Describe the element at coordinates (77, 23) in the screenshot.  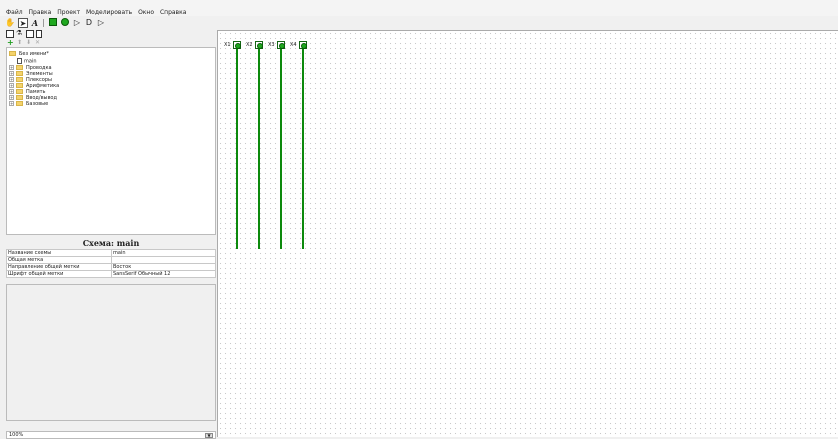
I see `not-gate-icon: ▷` at that location.